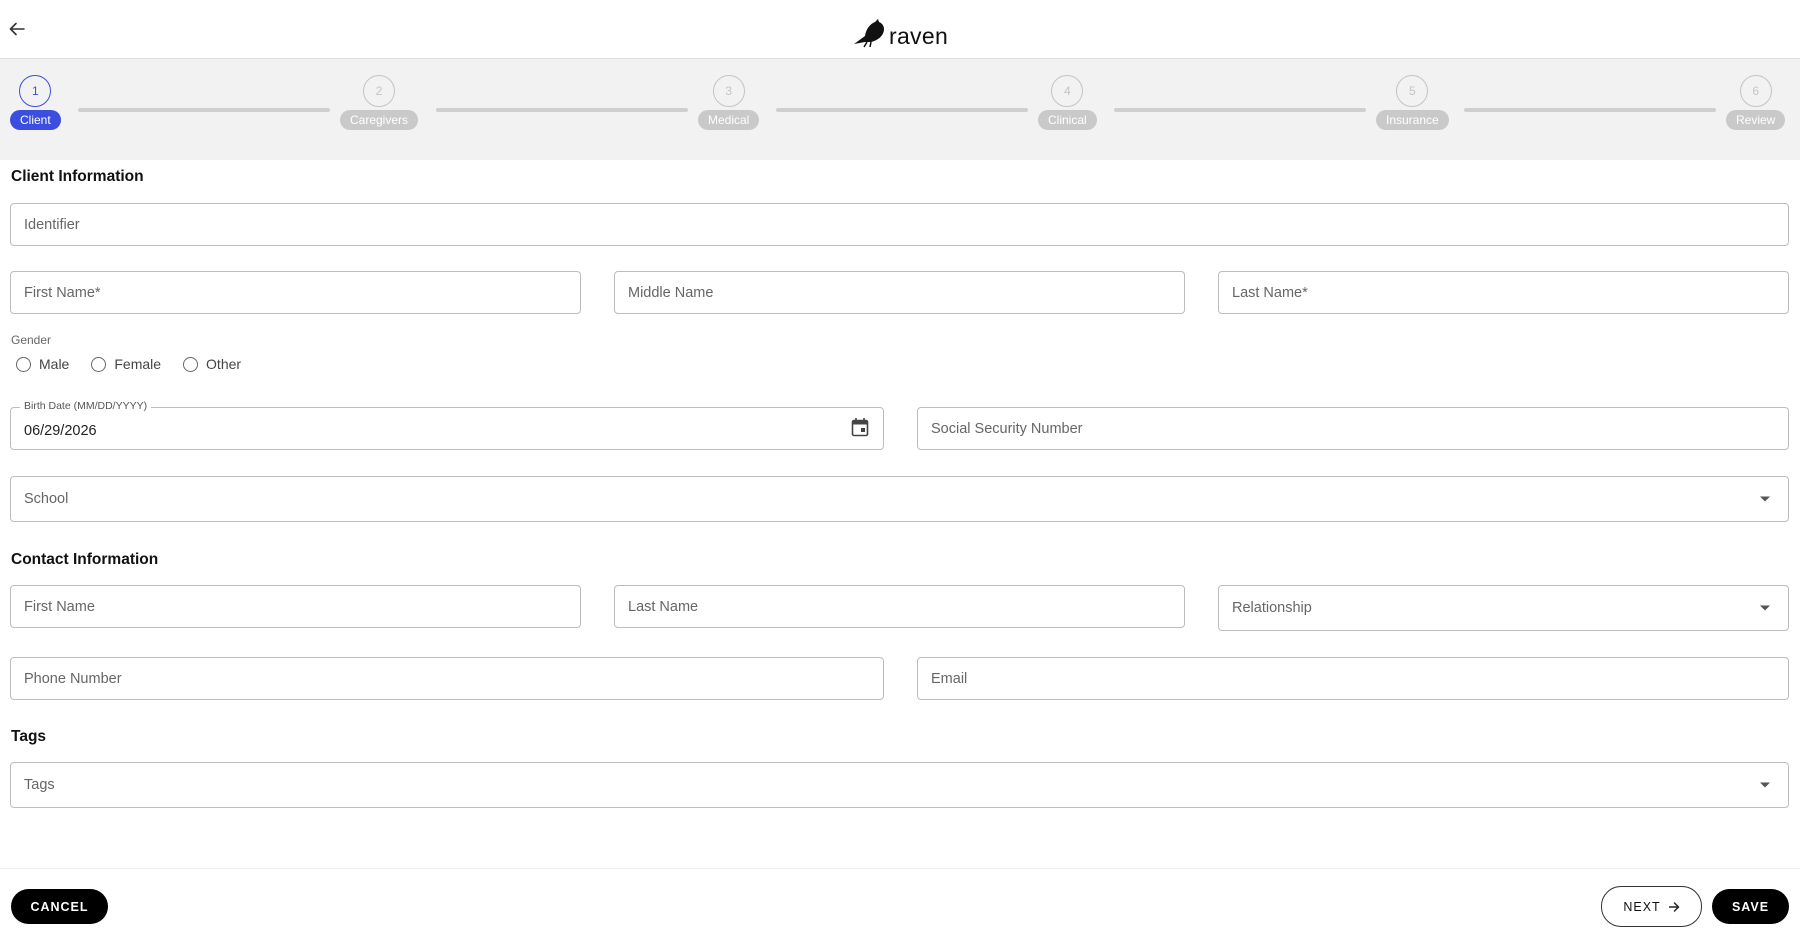 The height and width of the screenshot is (939, 1800). Describe the element at coordinates (1412, 91) in the screenshot. I see `step-number: 5` at that location.